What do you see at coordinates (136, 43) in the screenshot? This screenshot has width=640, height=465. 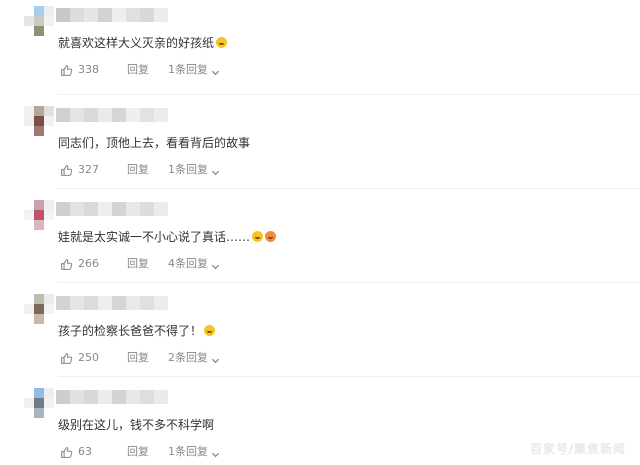 I see `comment-body: 就喜欢这样大义灭亲的好孩纸` at bounding box center [136, 43].